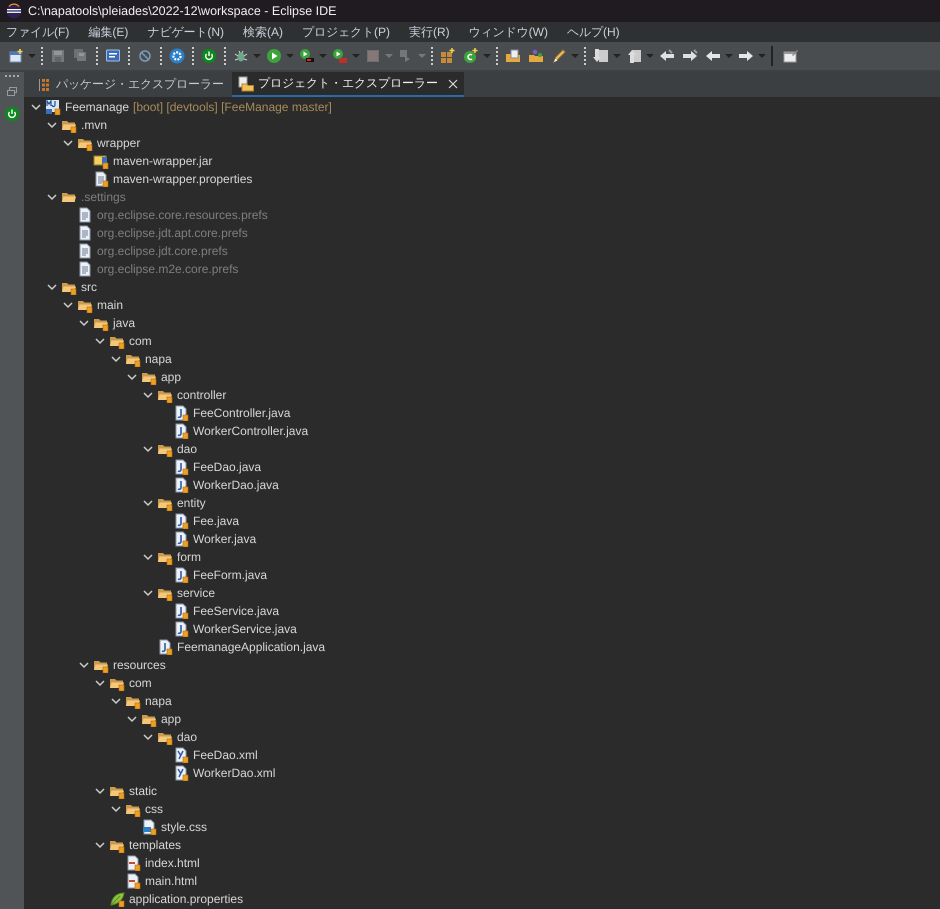  Describe the element at coordinates (251, 647) in the screenshot. I see `tree-item: FeemanageApplication.java` at that location.